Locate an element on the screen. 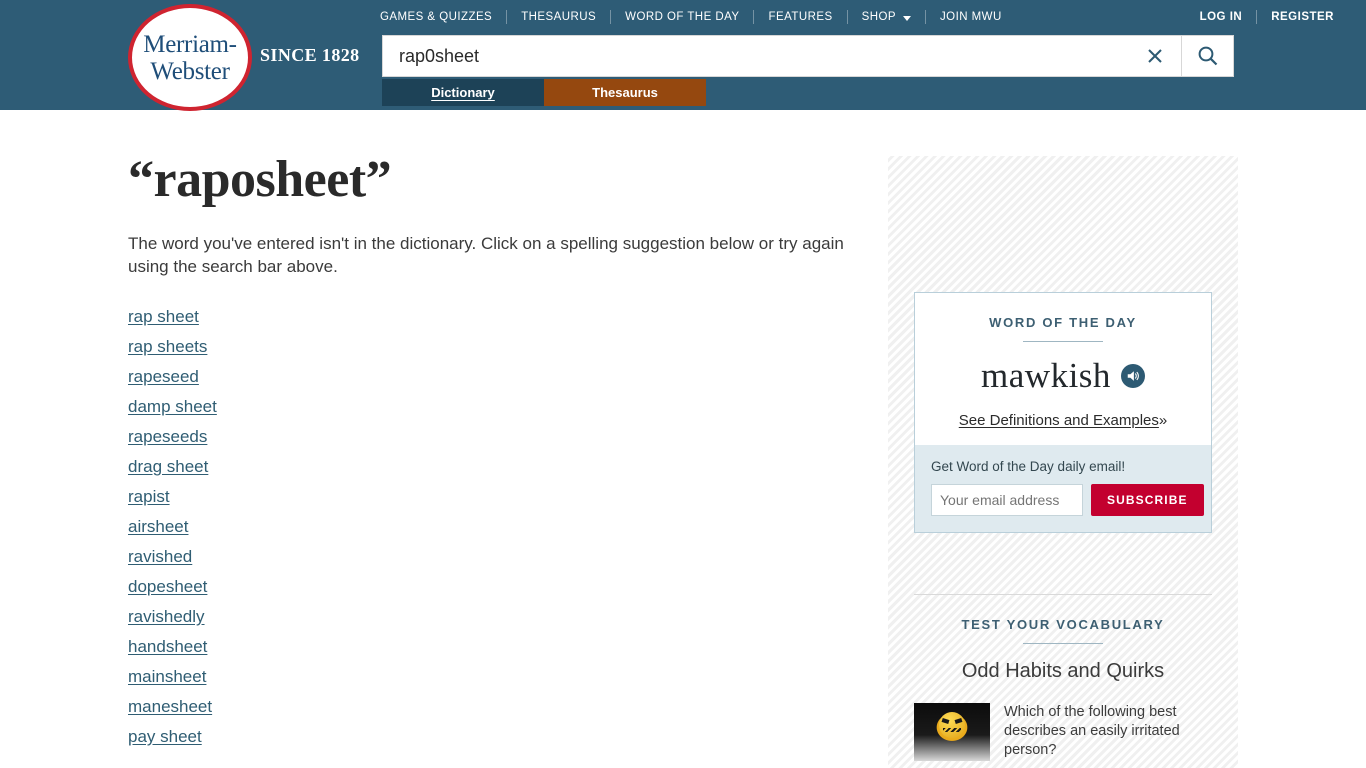 Image resolution: width=1366 pixels, height=768 pixels. nav-item-thesaurus: THESAURUS is located at coordinates (558, 17).